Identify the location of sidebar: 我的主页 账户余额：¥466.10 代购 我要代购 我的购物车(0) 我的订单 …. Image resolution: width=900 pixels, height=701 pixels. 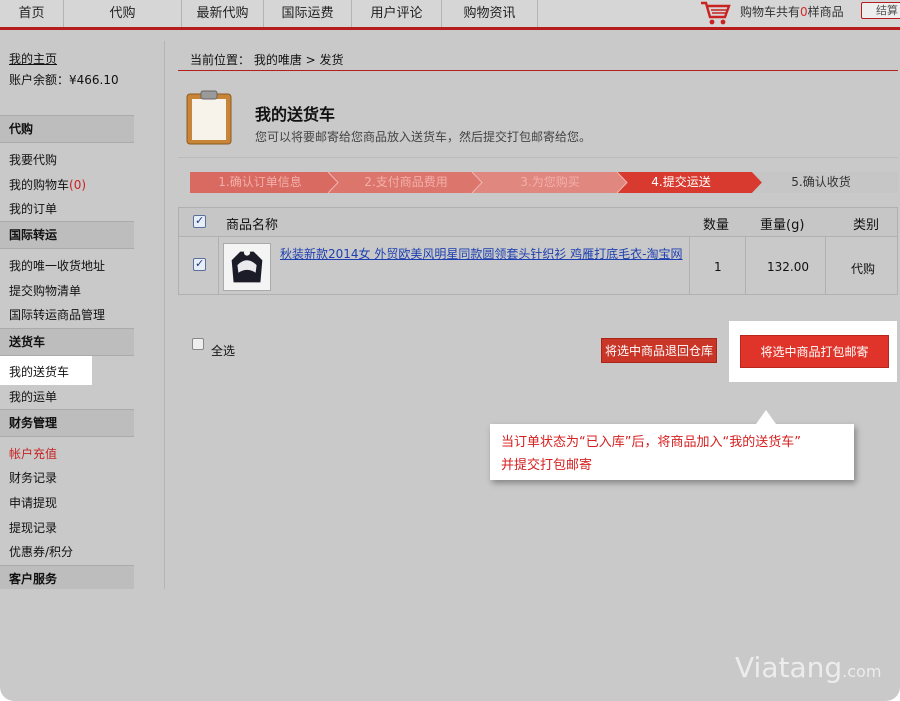
(82, 315).